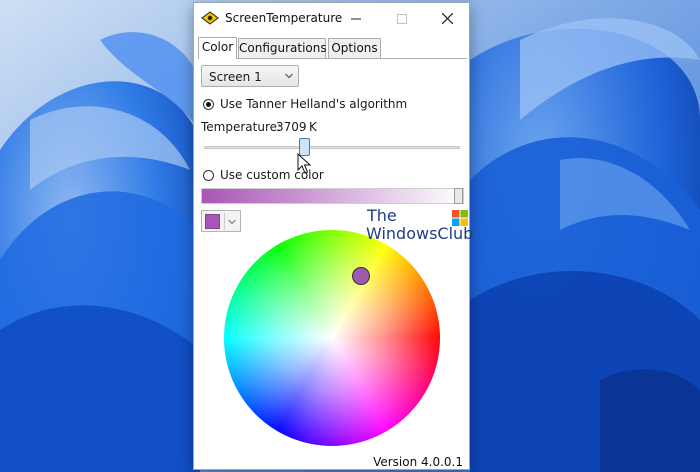 Image resolution: width=700 pixels, height=472 pixels. Describe the element at coordinates (272, 175) in the screenshot. I see `custom-color-label: Use custom color` at that location.